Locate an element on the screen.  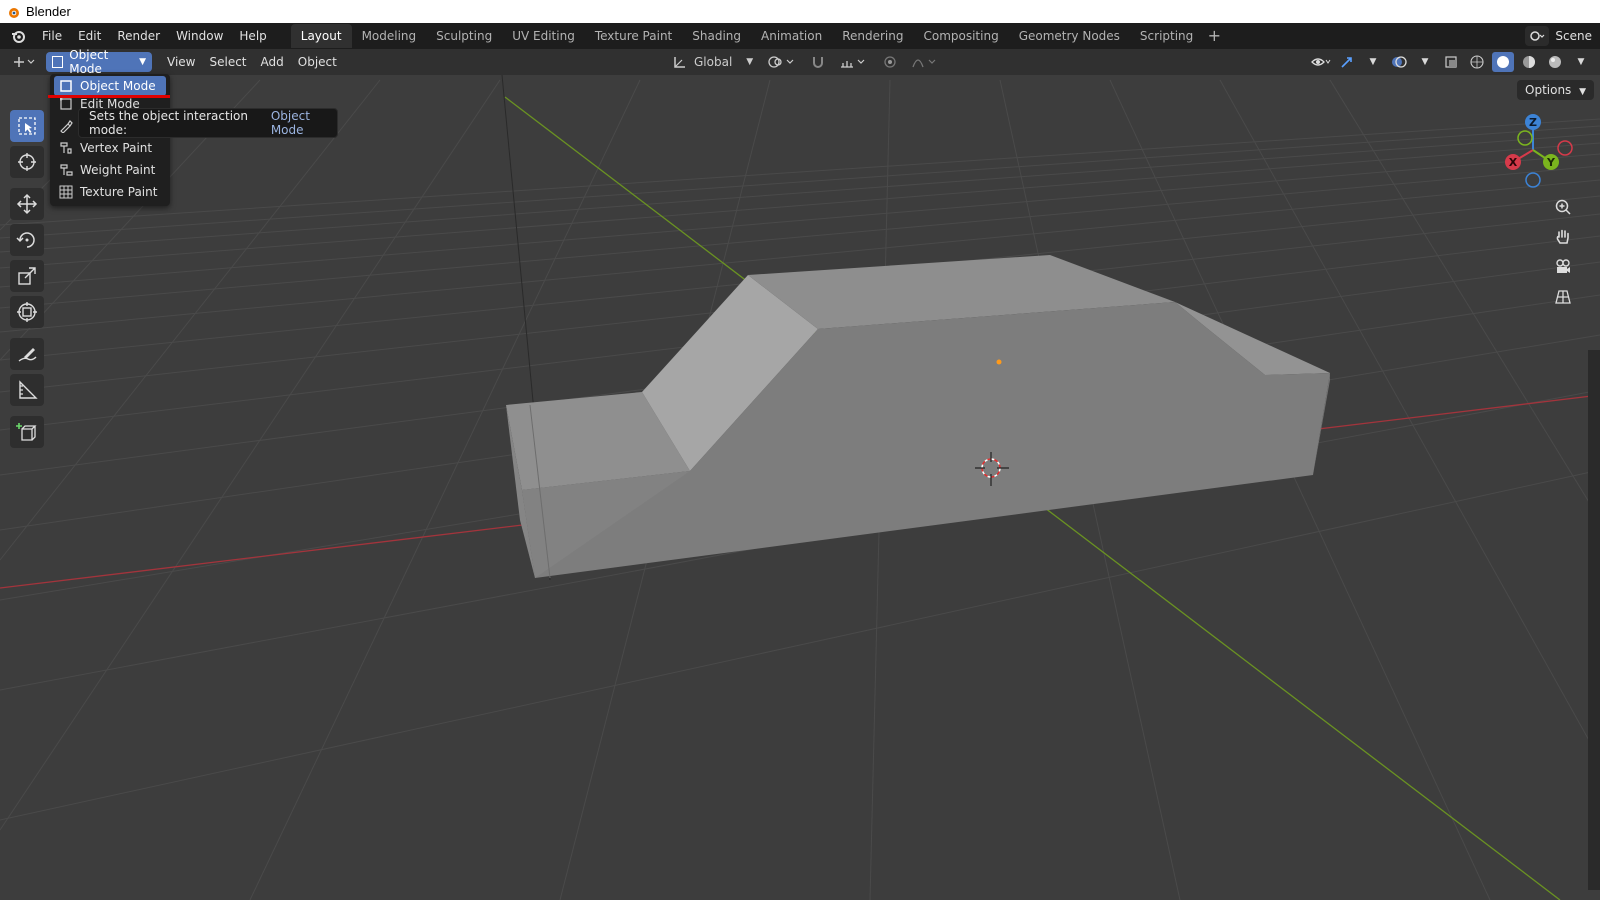
pivot-icon is located at coordinates (781, 62).